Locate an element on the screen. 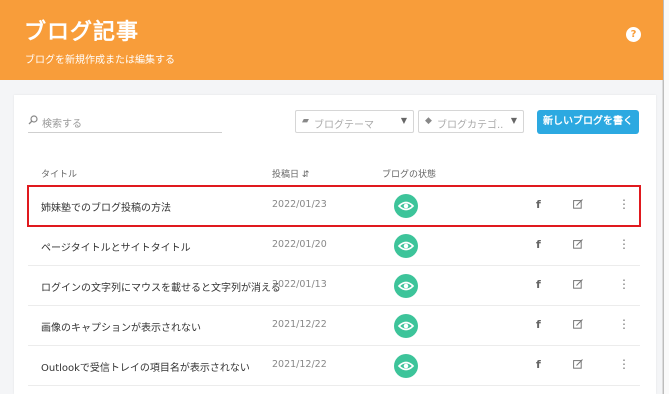 This screenshot has height=394, width=669. row-date: 2022/01/13 is located at coordinates (299, 284).